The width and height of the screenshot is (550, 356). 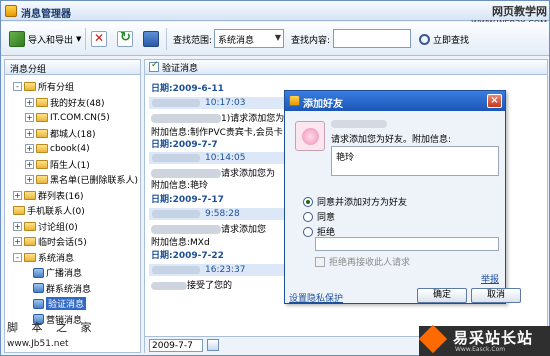 I want to click on tree-item: + 临时会话(5), so click(x=50, y=241).